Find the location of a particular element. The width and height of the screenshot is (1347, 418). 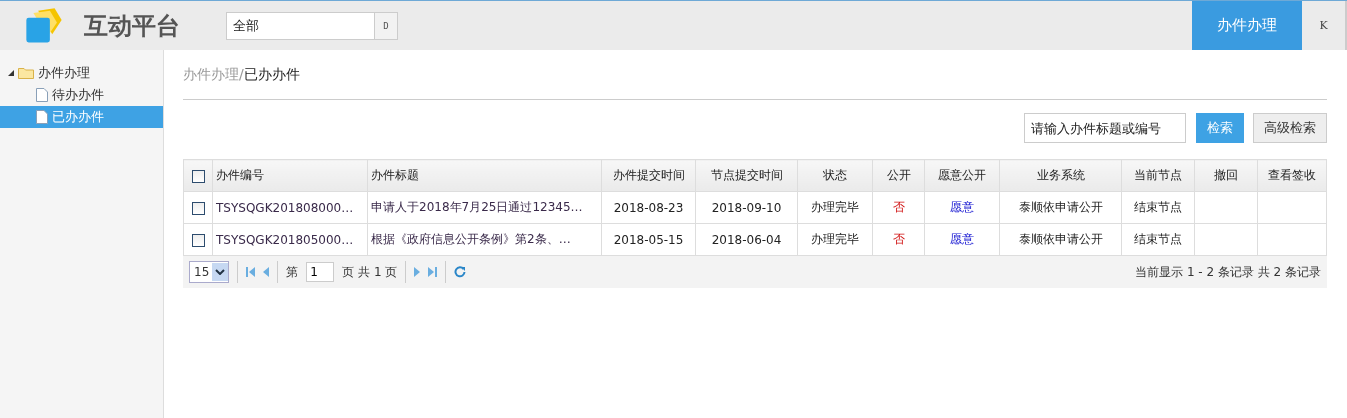

folder-icon is located at coordinates (26, 73).